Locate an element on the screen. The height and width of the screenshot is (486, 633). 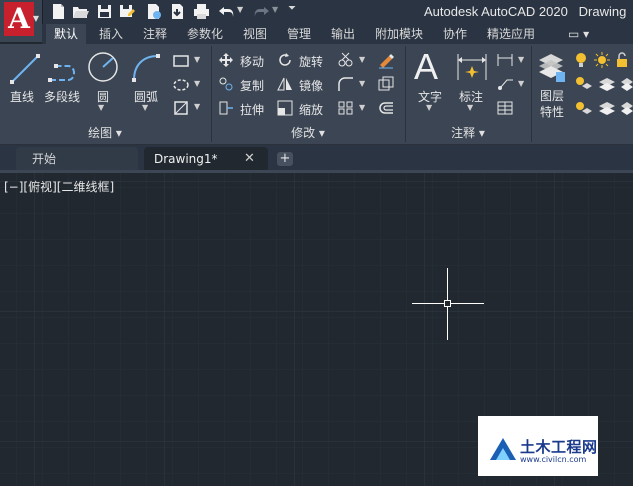
ribbon-display-toggle: ▭ ▾ is located at coordinates (578, 34).